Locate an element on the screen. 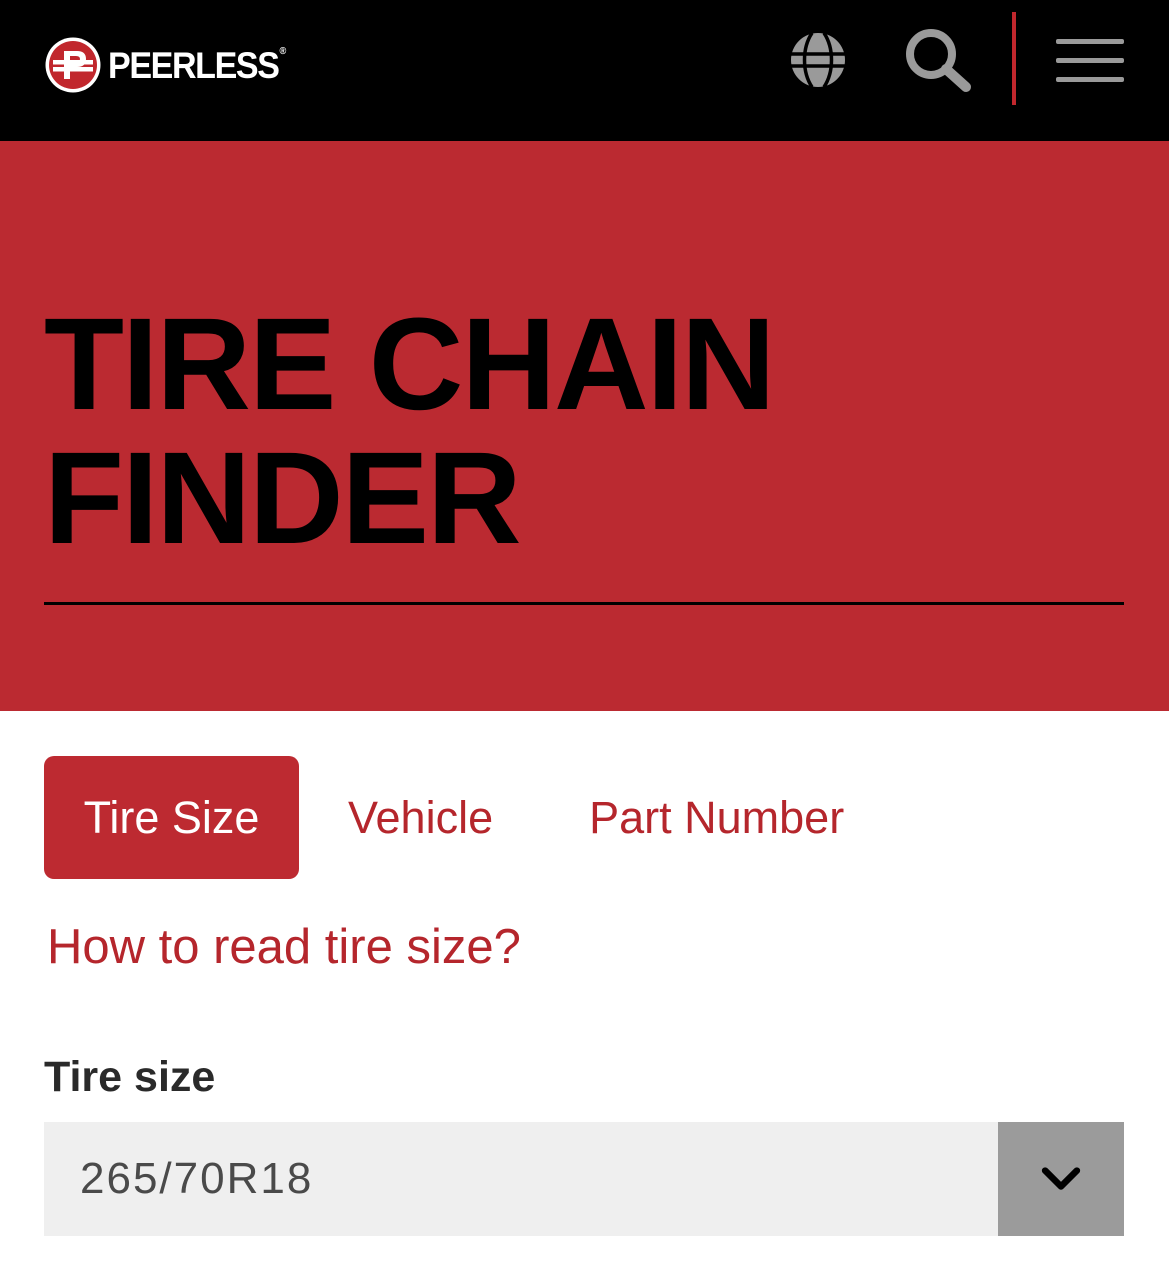  how-to-read-tire-size-link: How to read tire size? is located at coordinates (284, 947).